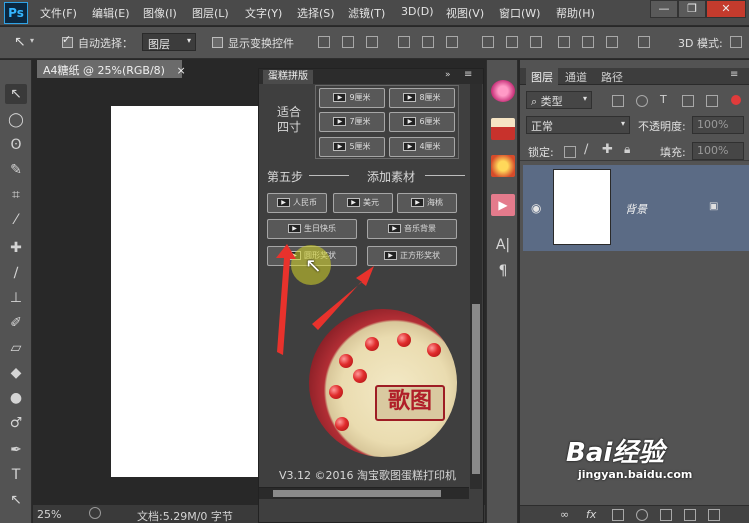  Describe the element at coordinates (578, 125) in the screenshot. I see `blend-mode-dropdown: 正常 ▾` at that location.